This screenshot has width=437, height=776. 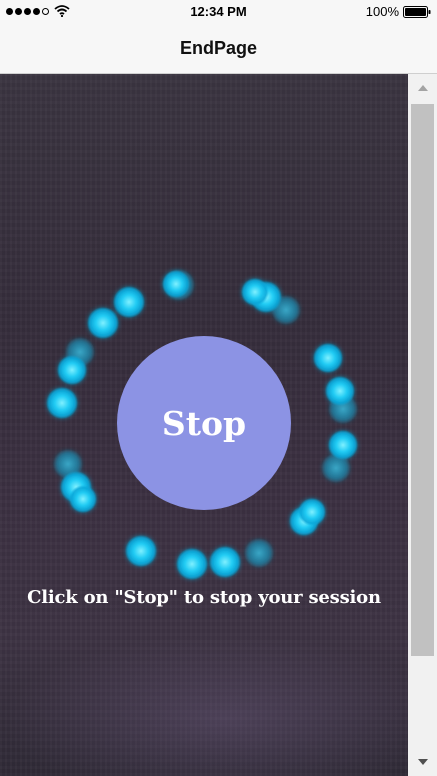 I want to click on scroll-up-button, so click(x=422, y=88).